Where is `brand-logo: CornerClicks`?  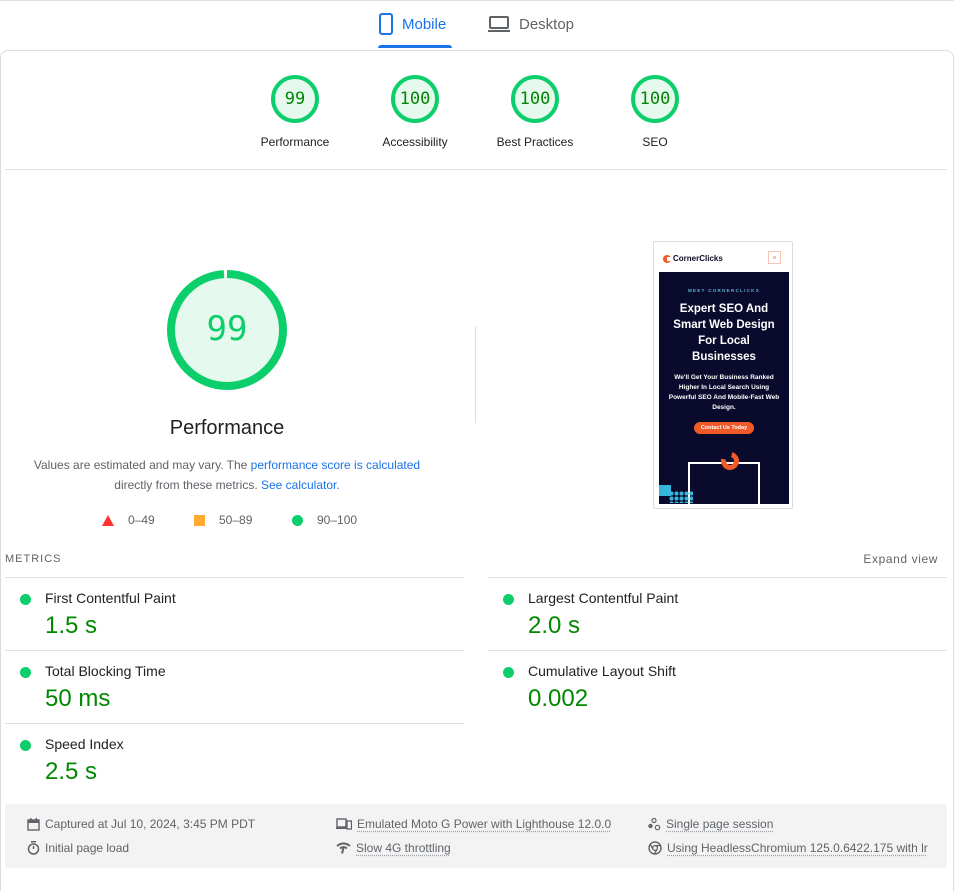
brand-logo: CornerClicks is located at coordinates (693, 258).